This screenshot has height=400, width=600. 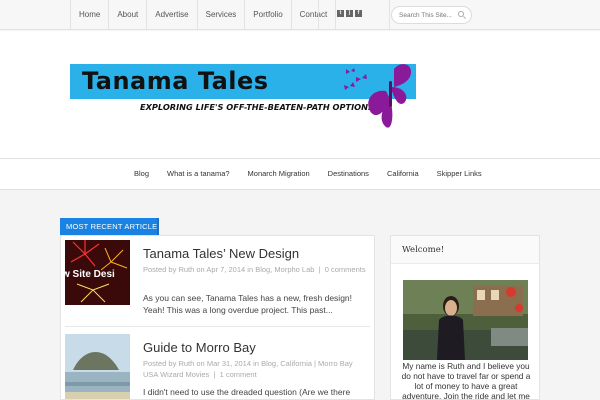 I want to click on recent-articles-label: MOST RECENT ARTICLE, so click(x=109, y=226).